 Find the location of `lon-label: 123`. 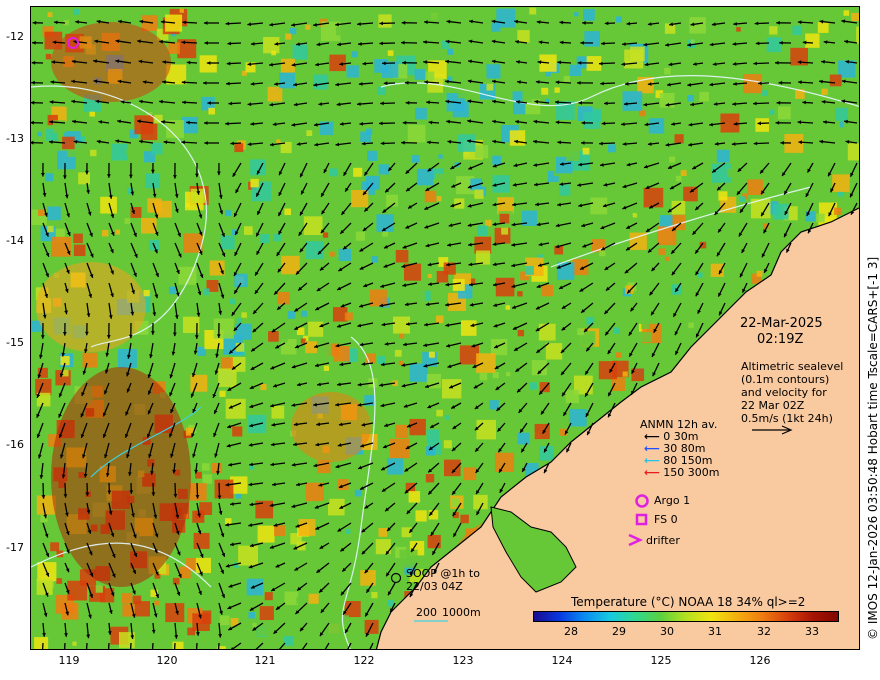

lon-label: 123 is located at coordinates (463, 660).